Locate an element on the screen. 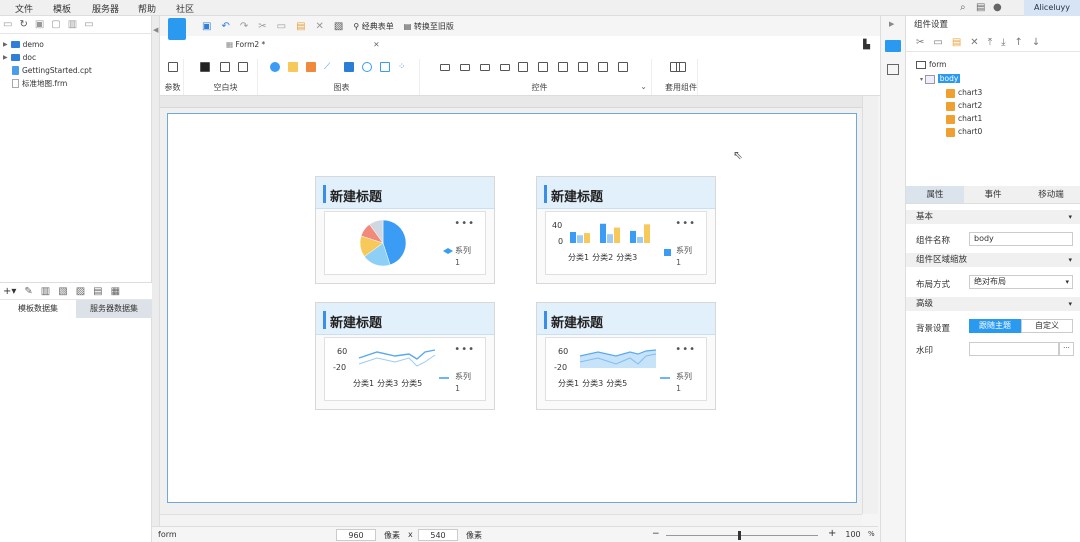  collapse-icon: ▾ is located at coordinates (921, 79).